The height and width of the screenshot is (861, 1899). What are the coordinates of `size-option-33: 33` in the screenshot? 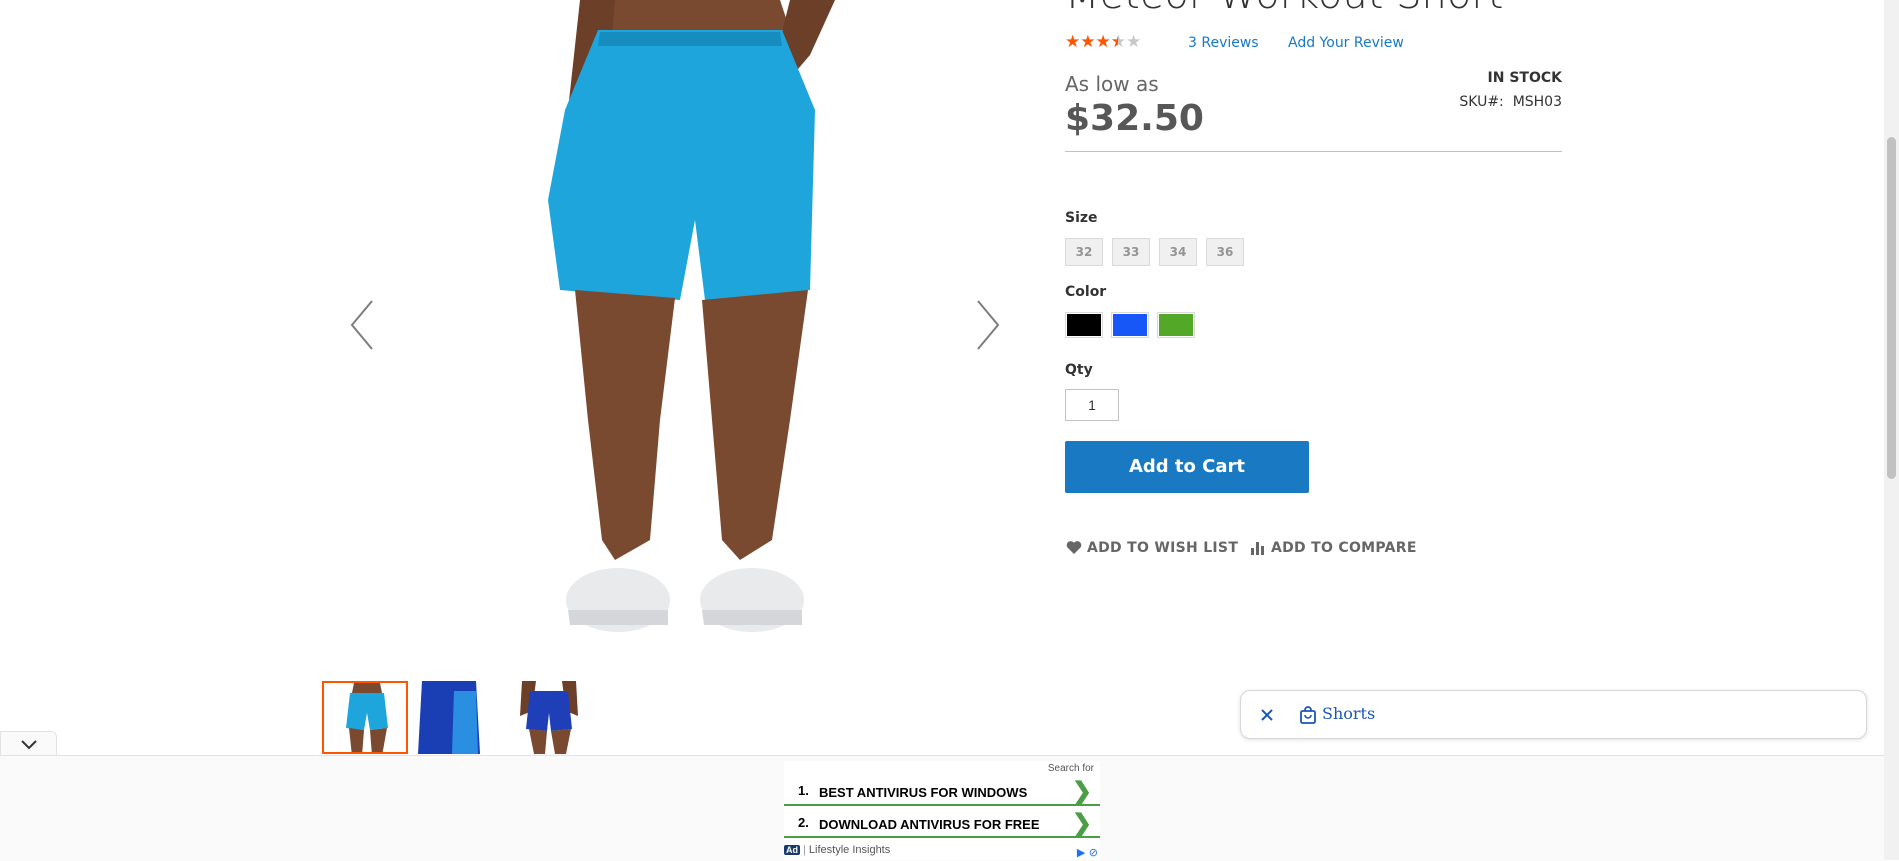 It's located at (1131, 252).